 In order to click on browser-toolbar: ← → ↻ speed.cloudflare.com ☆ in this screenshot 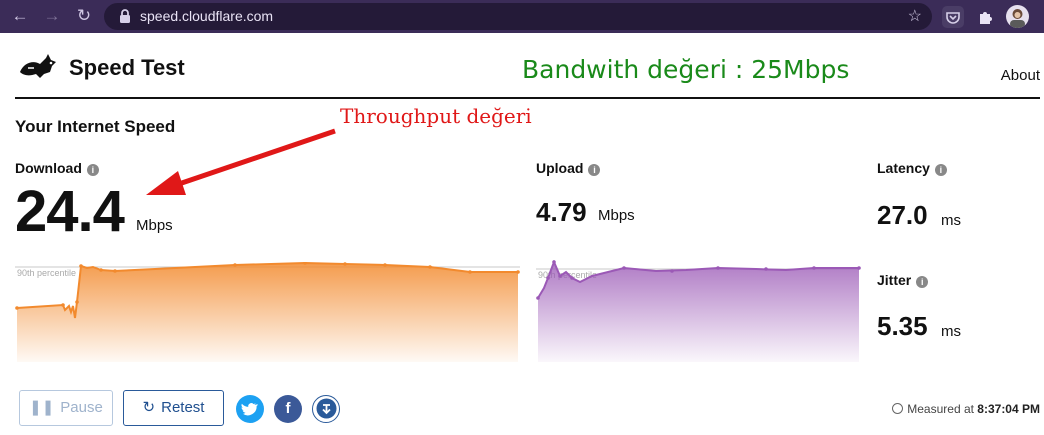, I will do `click(522, 16)`.